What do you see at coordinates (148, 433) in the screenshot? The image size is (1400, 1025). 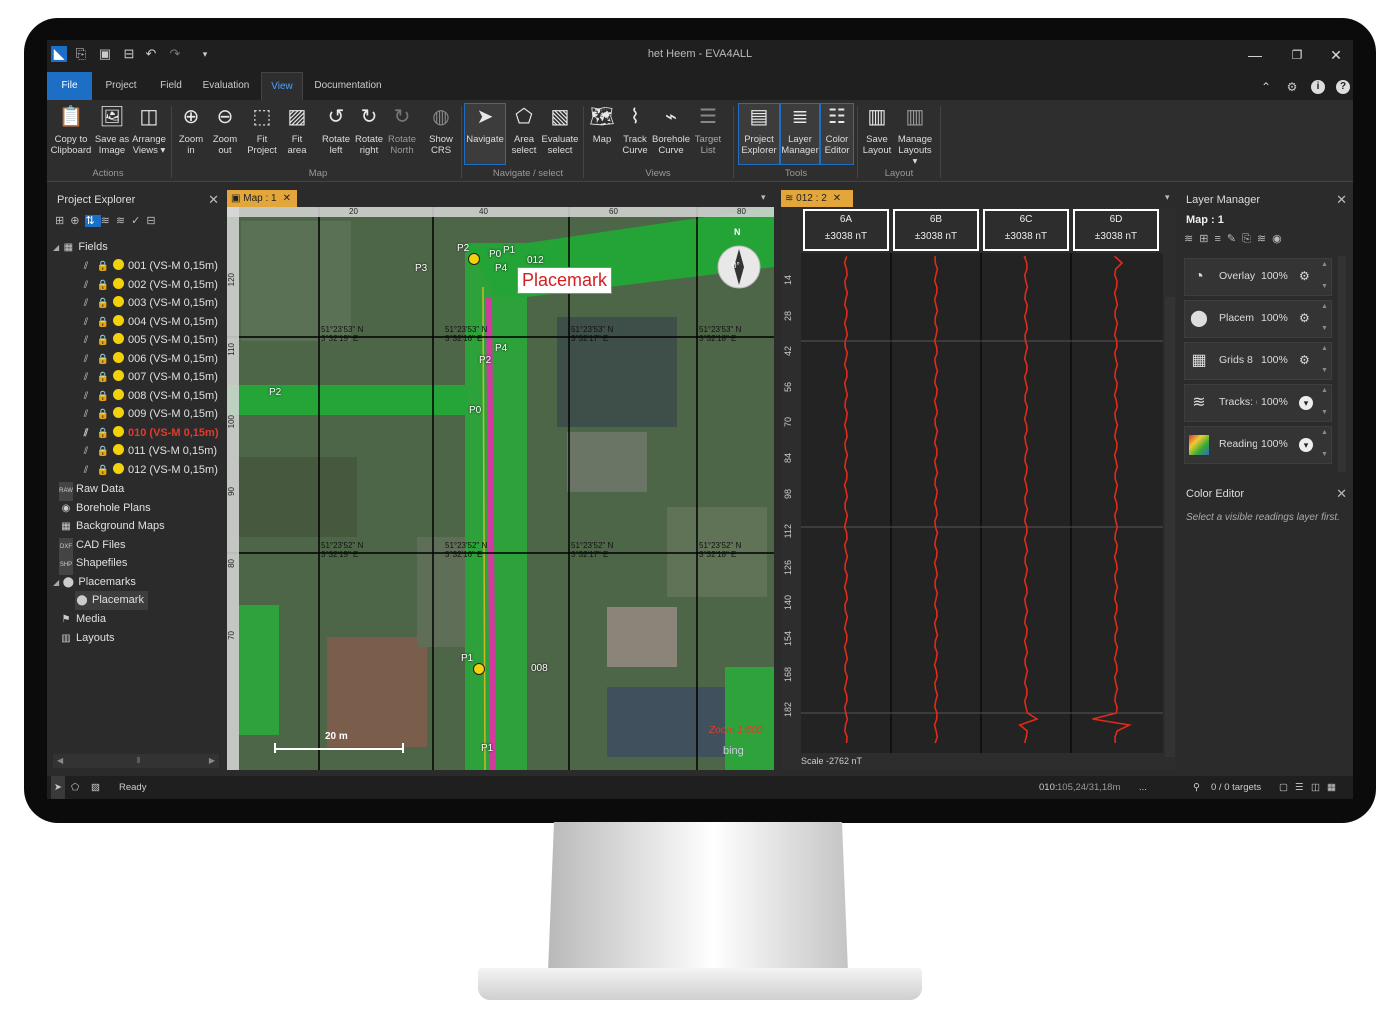 I see `field-item: ⫽ 🔒 010 (VS-M 0,15m)` at bounding box center [148, 433].